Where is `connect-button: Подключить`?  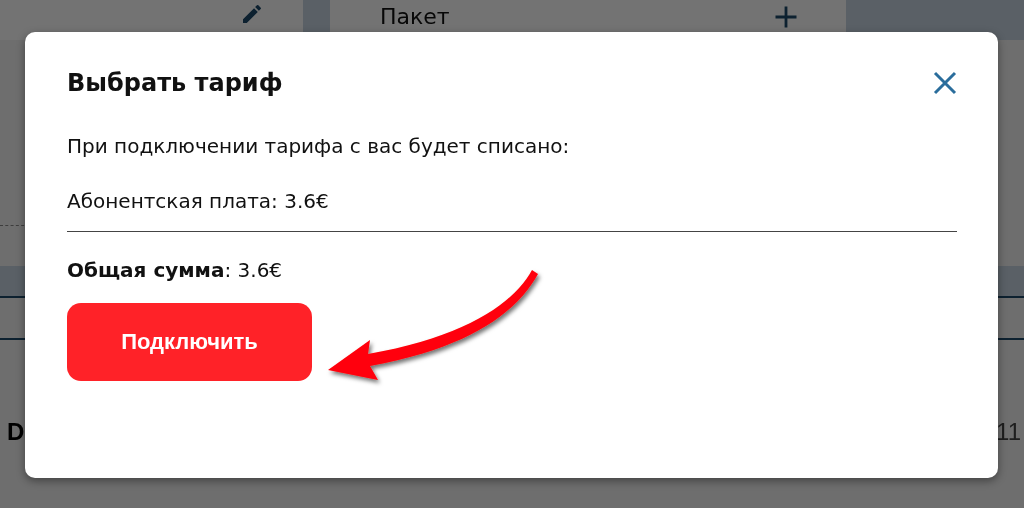 connect-button: Подключить is located at coordinates (189, 342).